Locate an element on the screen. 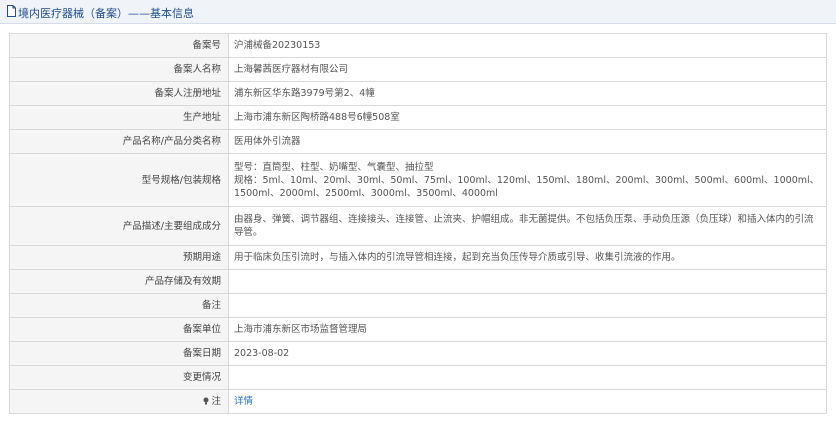 This screenshot has height=428, width=836. field-value: 医用体外引流器 is located at coordinates (527, 141).